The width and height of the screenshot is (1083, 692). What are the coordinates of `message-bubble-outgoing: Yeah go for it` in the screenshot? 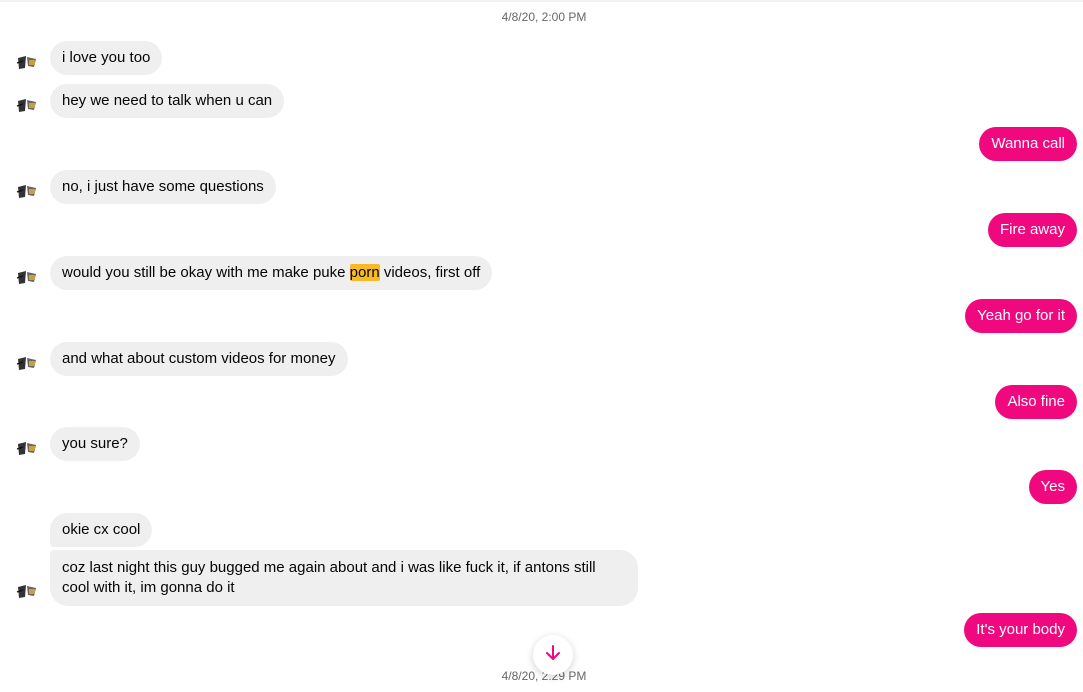 It's located at (1021, 316).